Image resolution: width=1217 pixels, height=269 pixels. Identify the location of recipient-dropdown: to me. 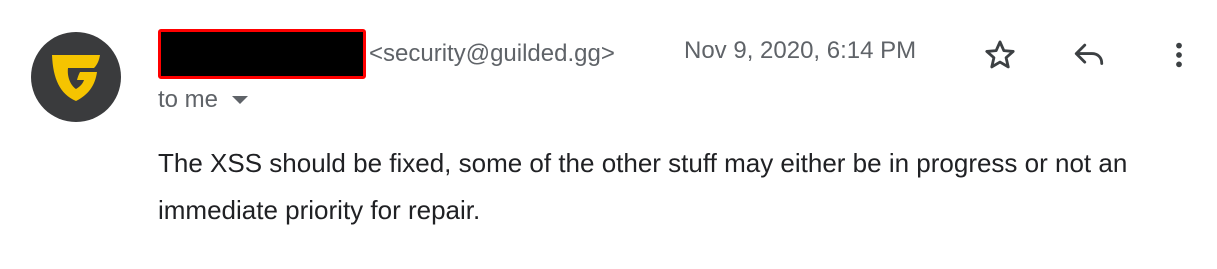
(203, 100).